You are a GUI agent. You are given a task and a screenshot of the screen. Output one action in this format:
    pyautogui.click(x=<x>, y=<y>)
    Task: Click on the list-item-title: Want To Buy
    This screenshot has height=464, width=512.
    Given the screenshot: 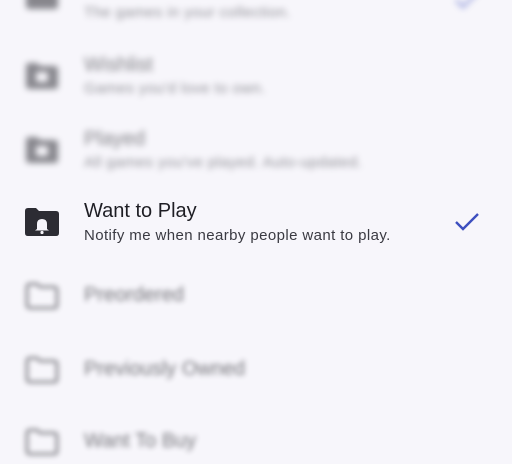 What is the action you would take?
    pyautogui.click(x=140, y=441)
    